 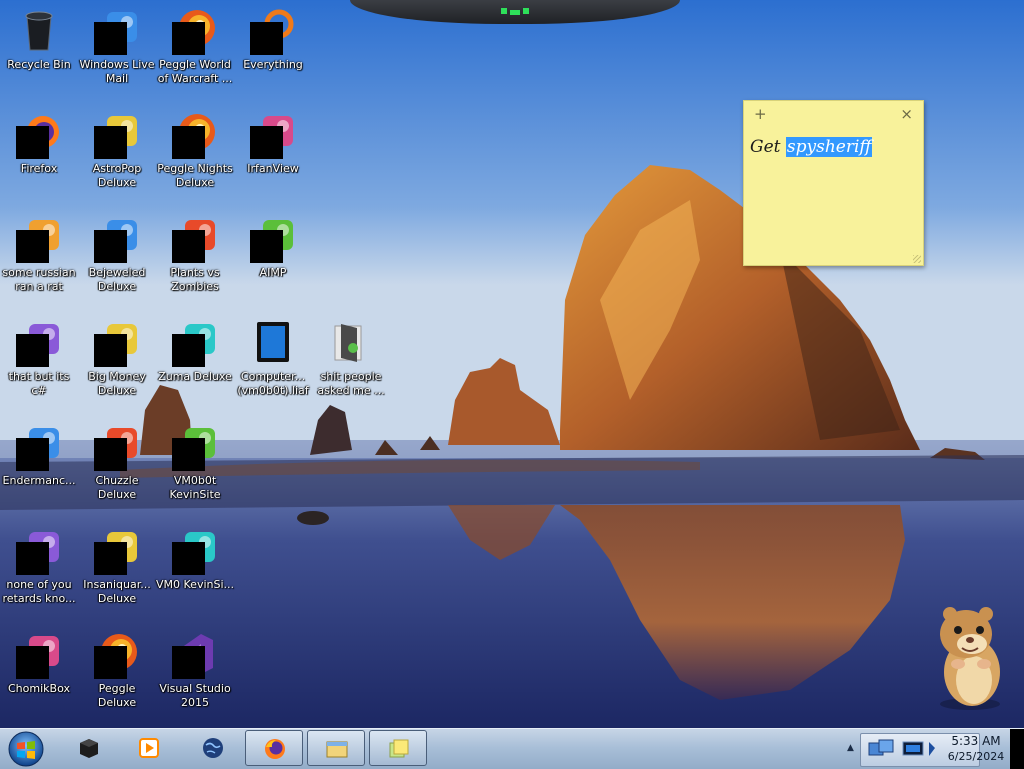 I want to click on desktop-icon: Chuzzle Deluxe, so click(x=117, y=465).